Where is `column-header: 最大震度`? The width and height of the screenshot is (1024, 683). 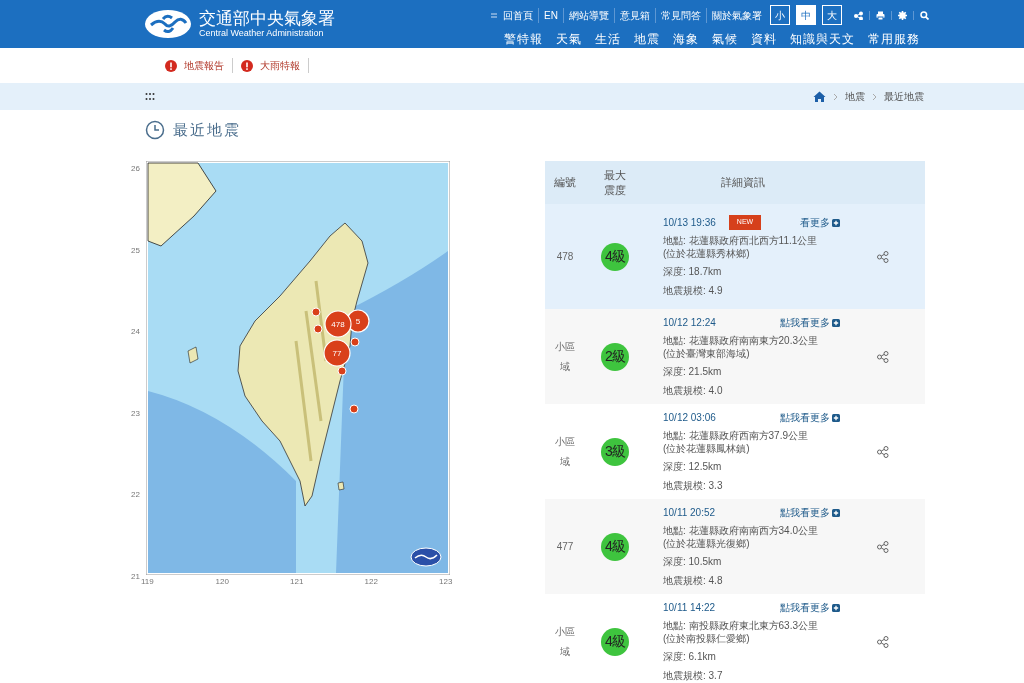 column-header: 最大震度 is located at coordinates (615, 182).